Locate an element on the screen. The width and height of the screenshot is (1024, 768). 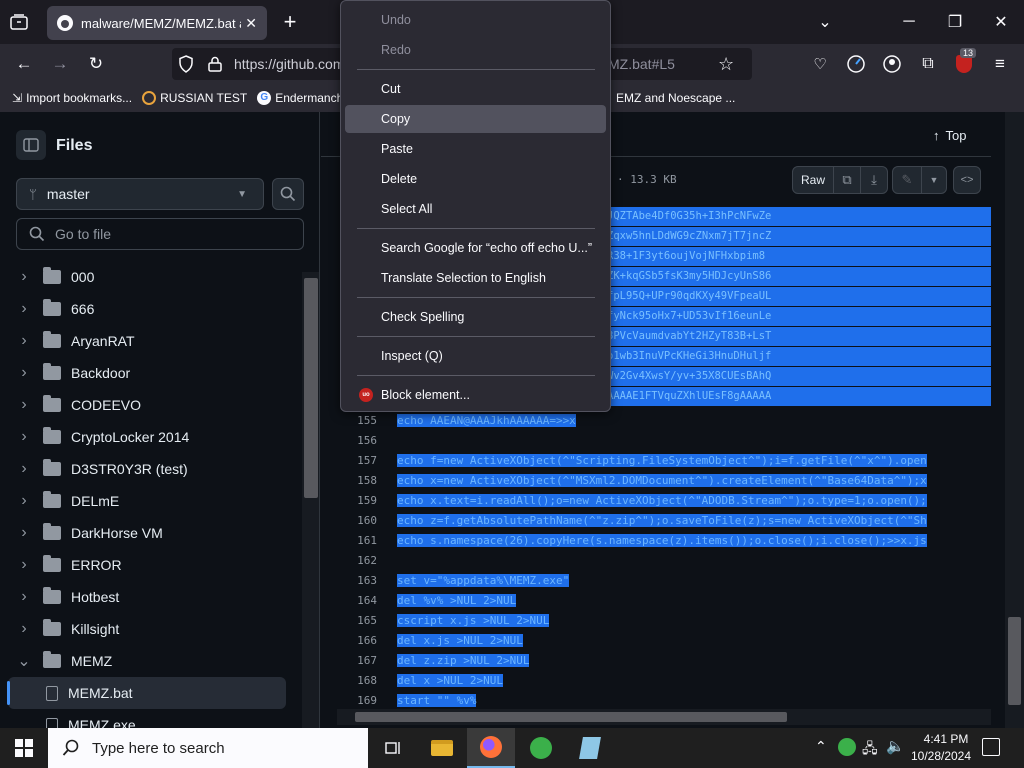
extensions-puzzle-icon: ⧉ is located at coordinates (928, 64).